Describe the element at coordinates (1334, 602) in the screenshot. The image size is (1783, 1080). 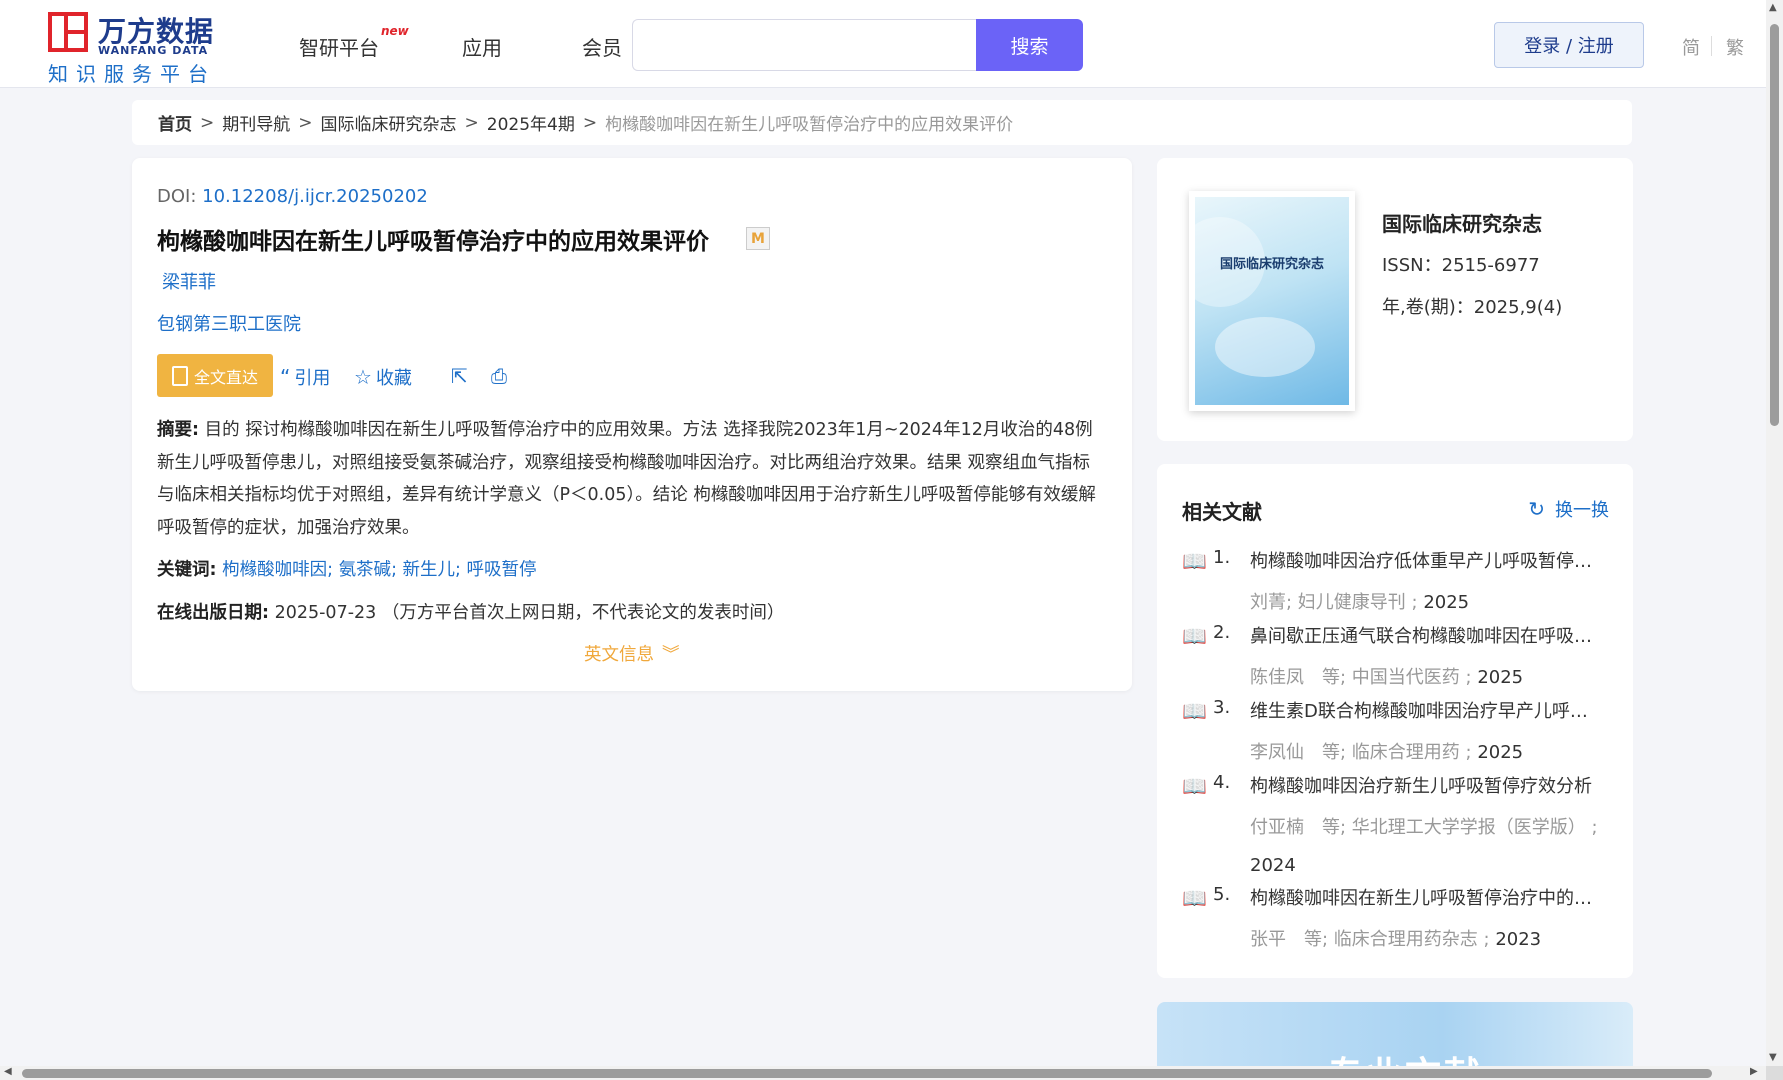
I see `related-source: 刘菁; 妇儿健康导刊 ;` at that location.